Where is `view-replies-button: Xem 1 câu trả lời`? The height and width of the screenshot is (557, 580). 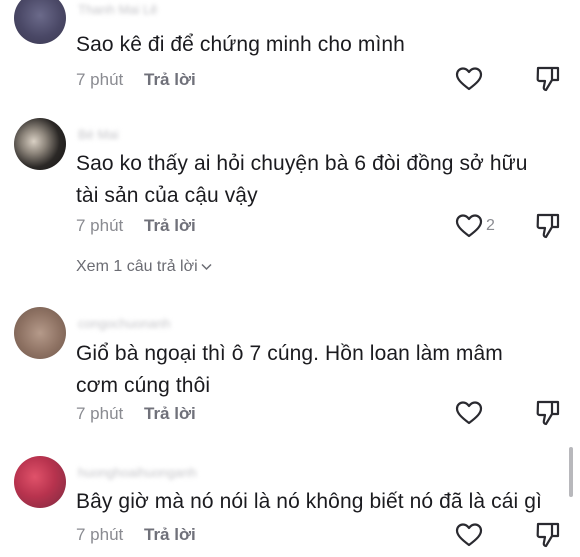 view-replies-button: Xem 1 câu trả lời is located at coordinates (144, 267).